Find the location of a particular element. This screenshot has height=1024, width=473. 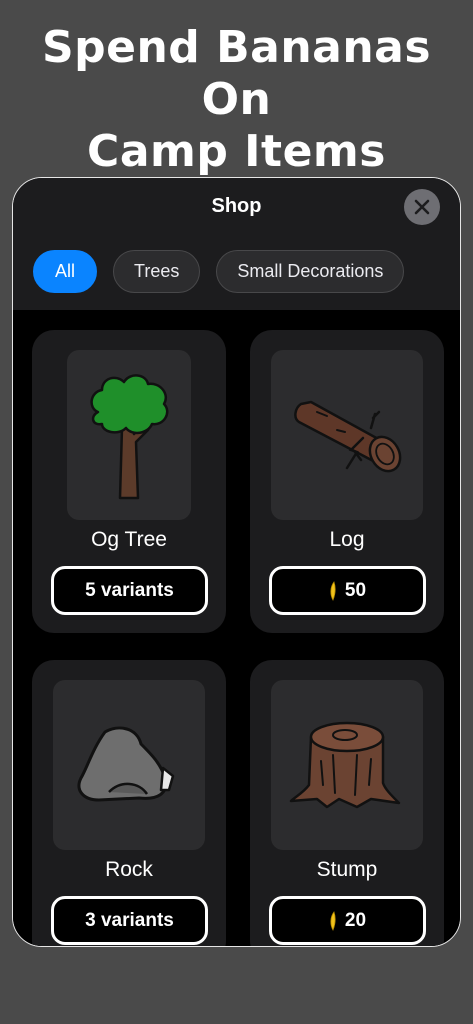

buy-button: 50 is located at coordinates (347, 590).